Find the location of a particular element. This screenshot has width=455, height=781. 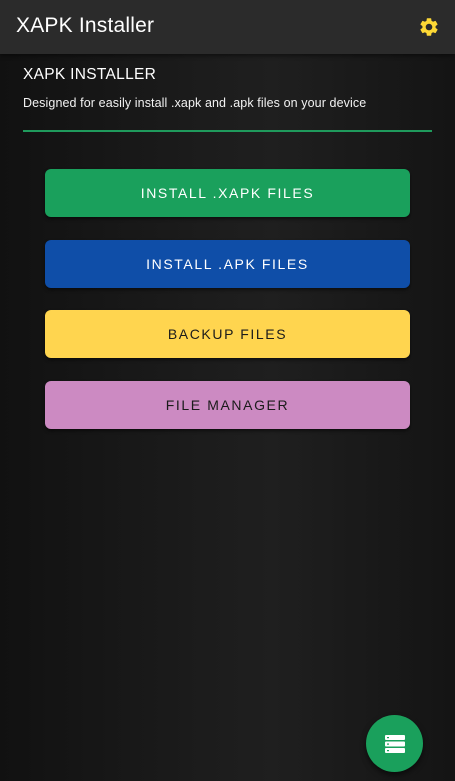

settings-button is located at coordinates (429, 27).